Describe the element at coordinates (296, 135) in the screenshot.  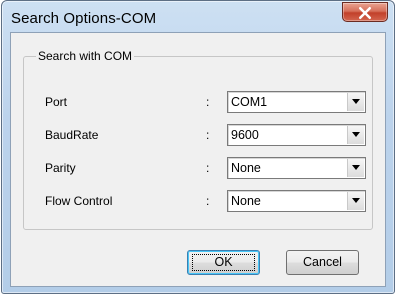
I see `baudrate-select: 9600` at that location.